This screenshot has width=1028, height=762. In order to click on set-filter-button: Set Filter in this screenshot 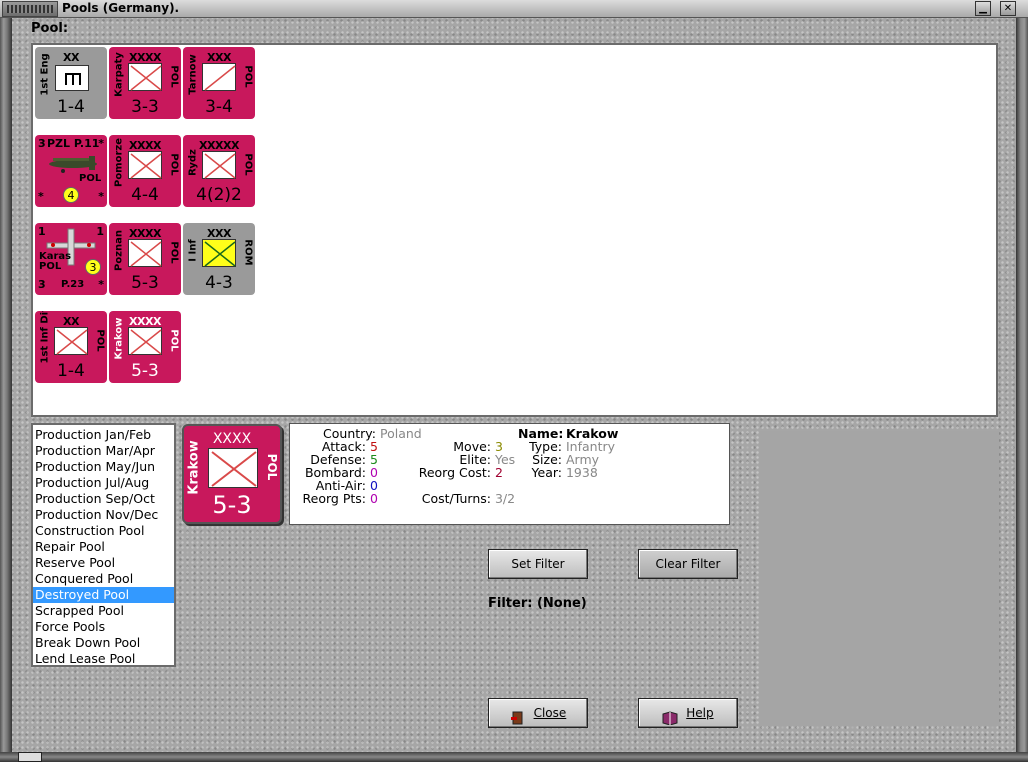, I will do `click(538, 564)`.